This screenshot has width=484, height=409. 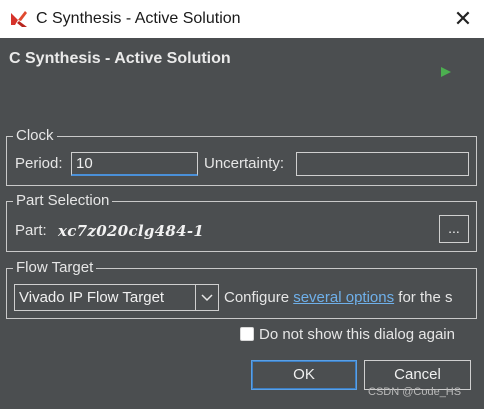 I want to click on part-label: Part:, so click(x=31, y=230).